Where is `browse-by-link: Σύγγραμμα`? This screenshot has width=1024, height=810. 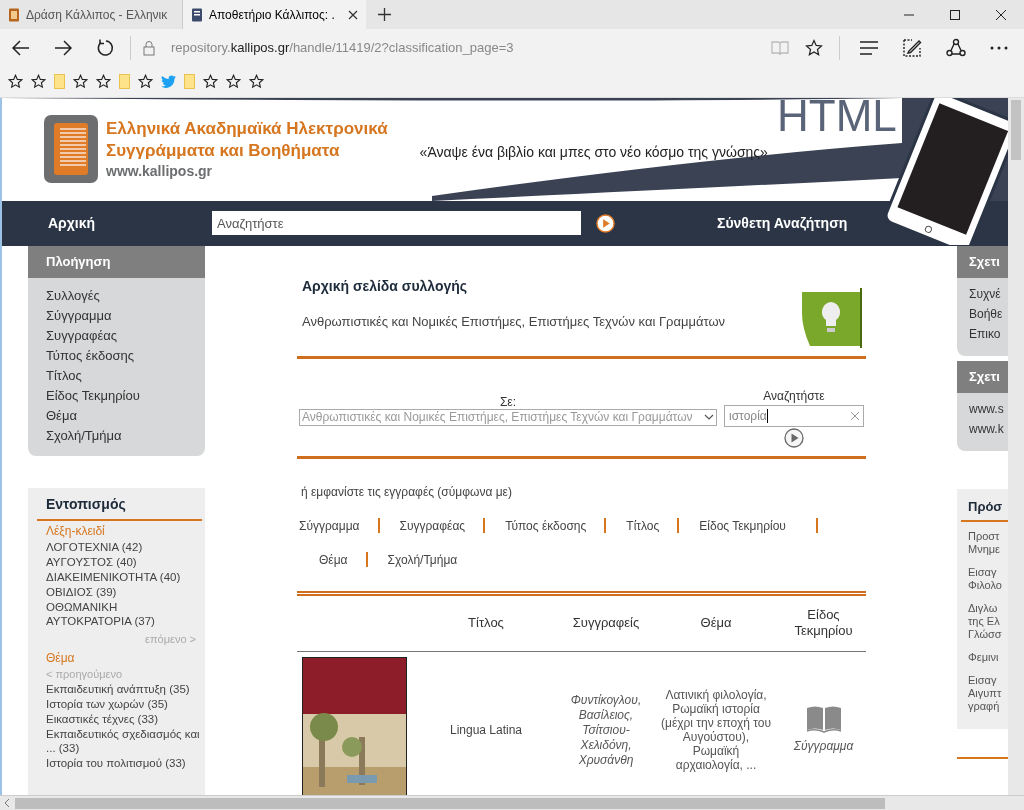 browse-by-link: Σύγγραμμα is located at coordinates (328, 525).